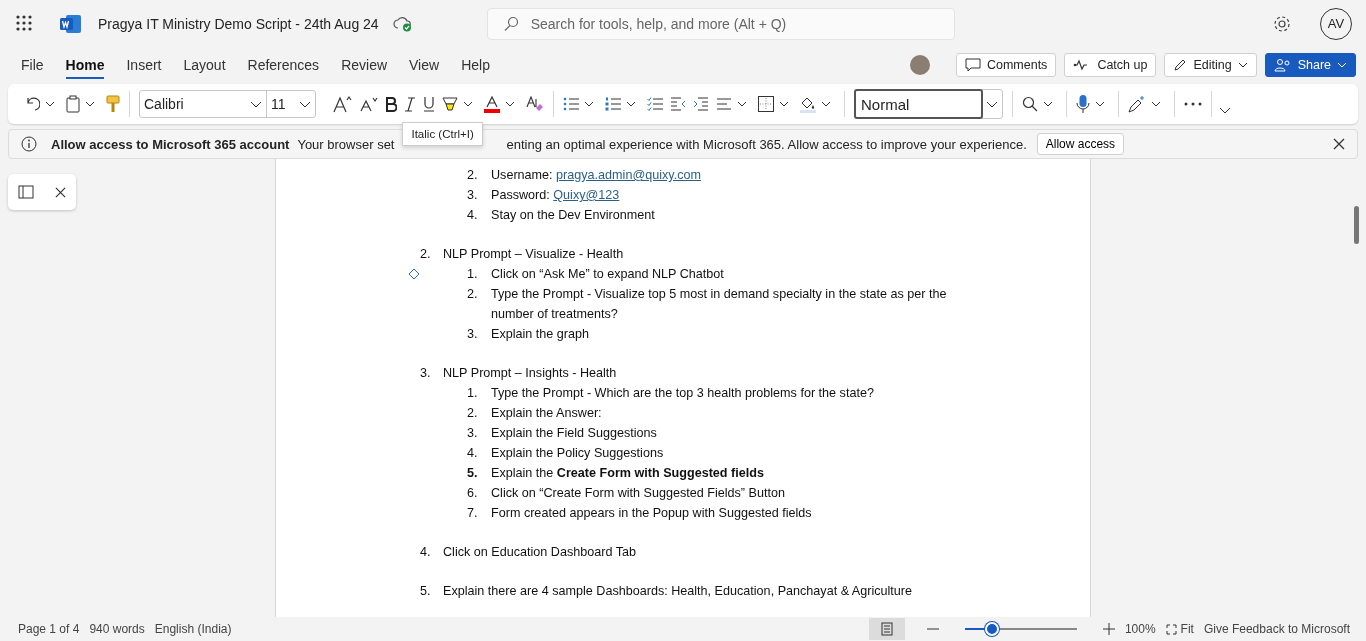 Image resolution: width=1366 pixels, height=641 pixels. Describe the element at coordinates (26, 192) in the screenshot. I see `navigation-pane-icon` at that location.